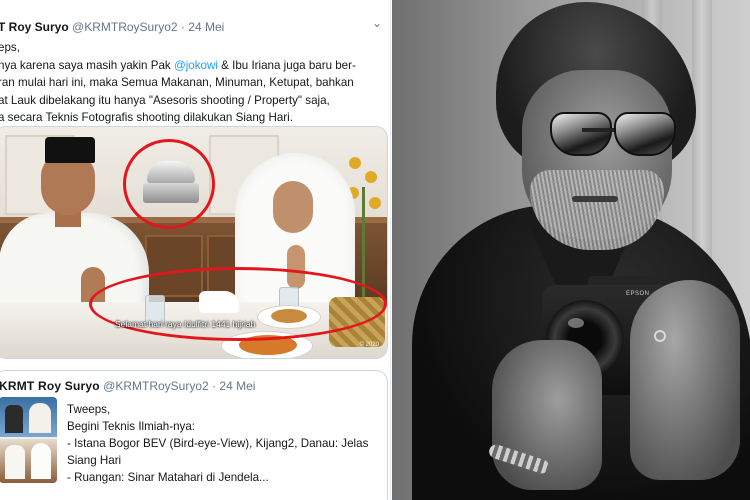 This screenshot has height=500, width=750. Describe the element at coordinates (94, 460) in the screenshot. I see `quoted-line: Siang Hari` at that location.